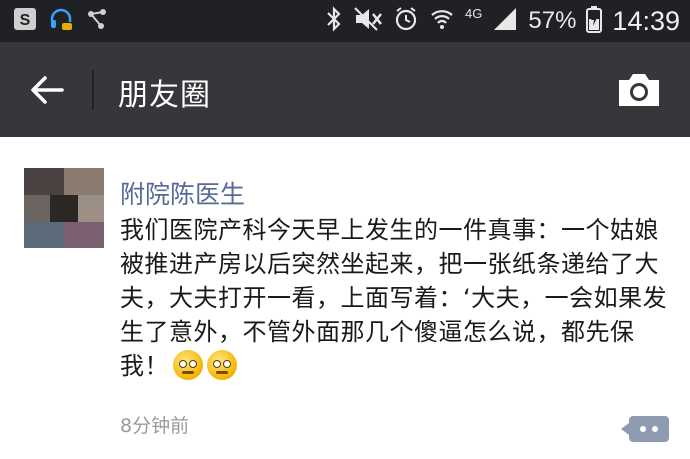  I want to click on back-button, so click(47, 90).